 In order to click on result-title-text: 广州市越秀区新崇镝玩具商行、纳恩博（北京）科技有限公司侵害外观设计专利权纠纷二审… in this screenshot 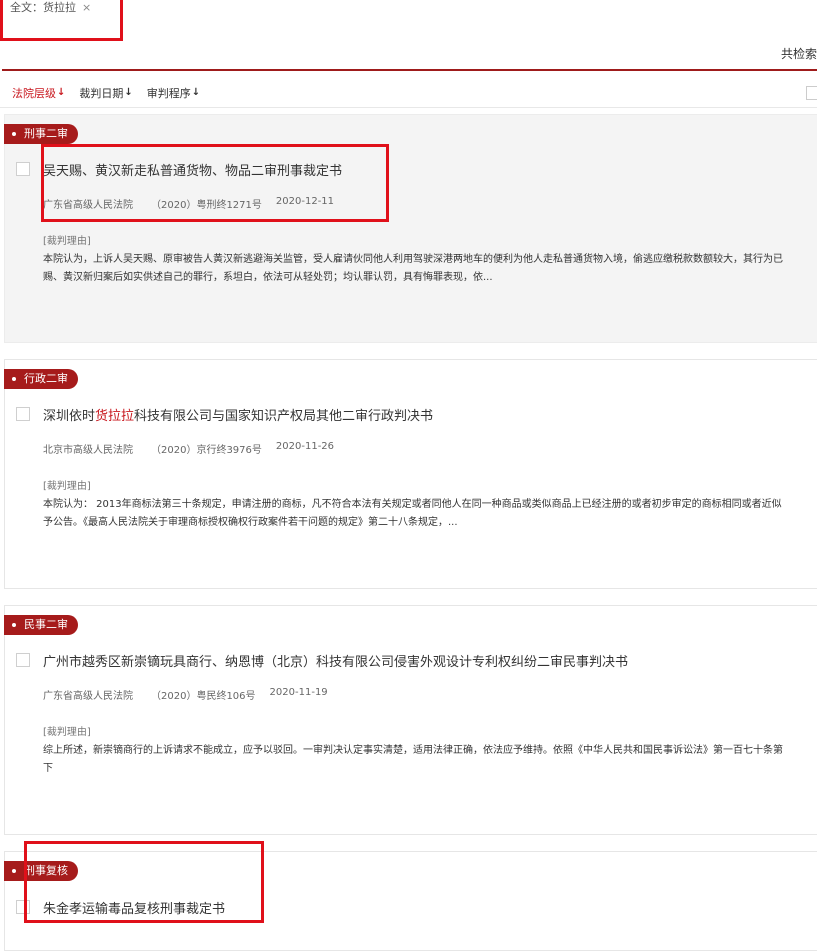, I will do `click(336, 662)`.